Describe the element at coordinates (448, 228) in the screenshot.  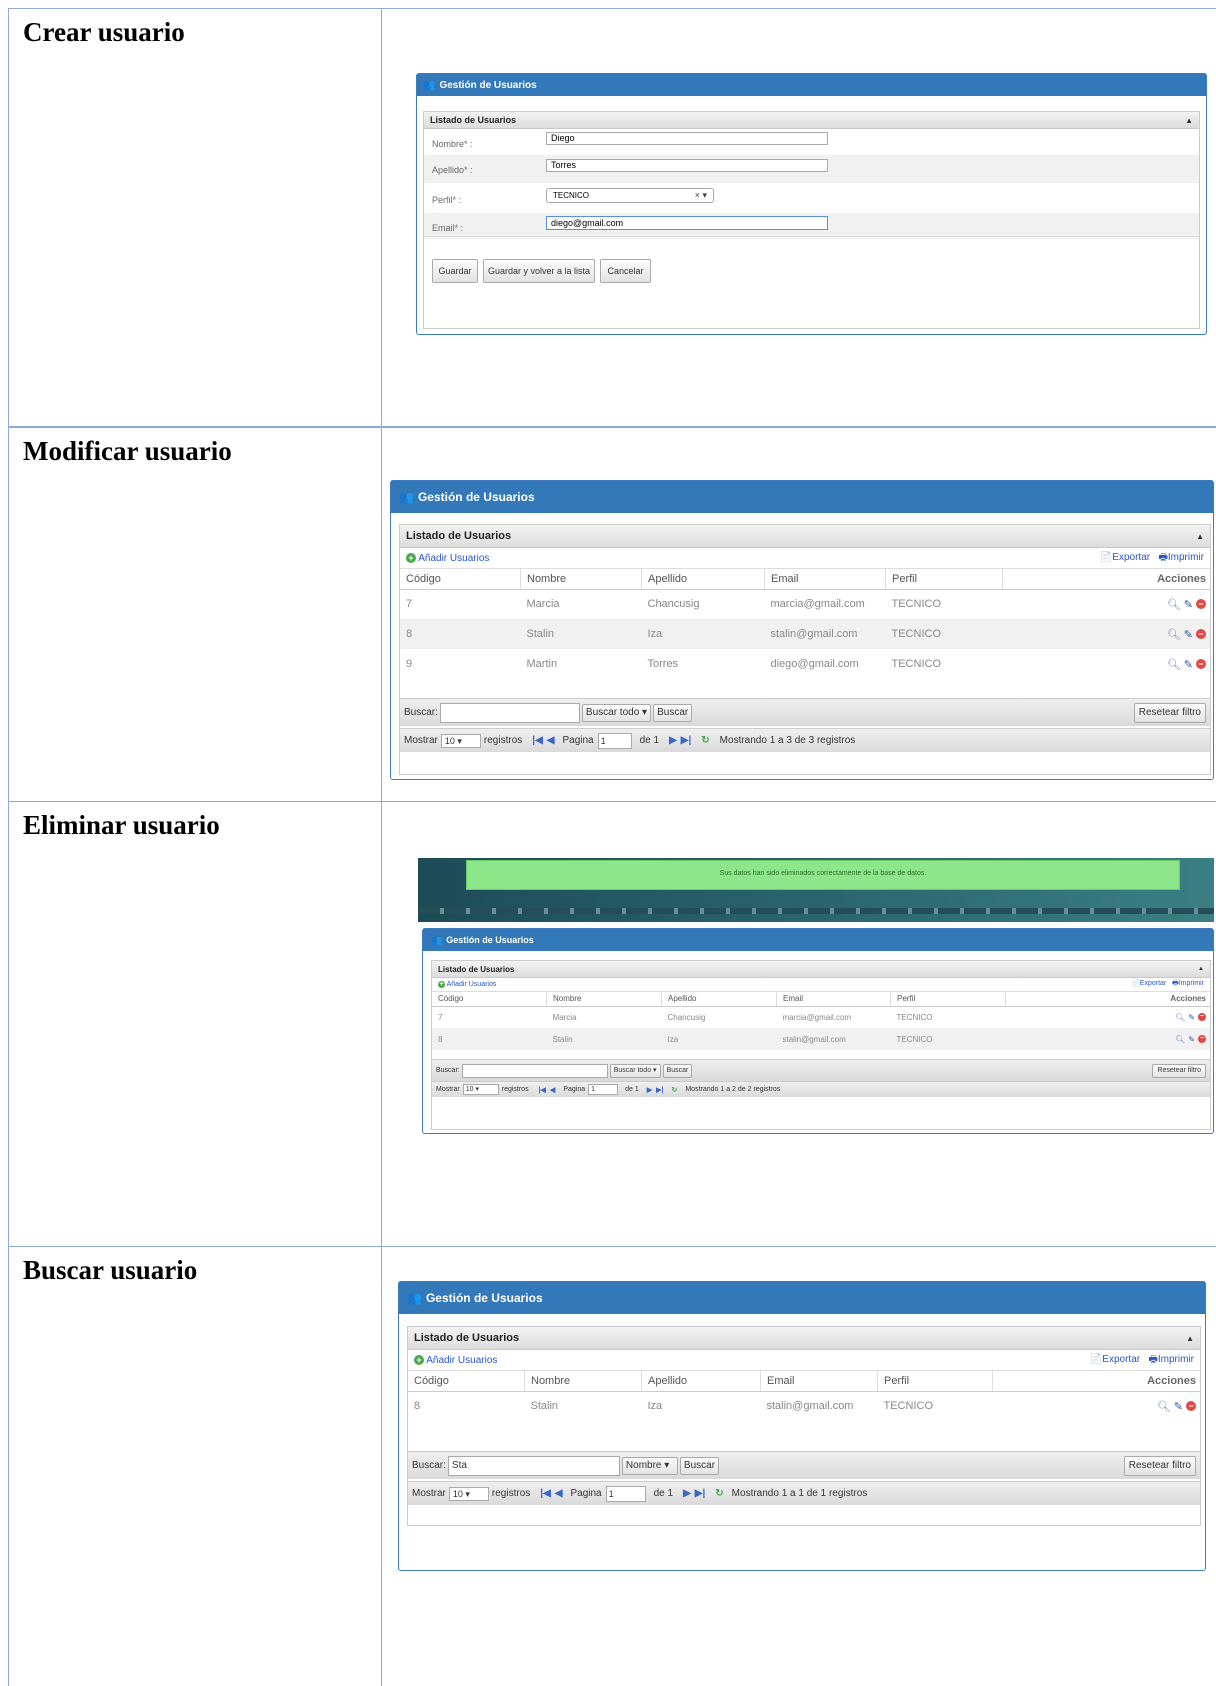
I see `field-label: Email* :` at that location.